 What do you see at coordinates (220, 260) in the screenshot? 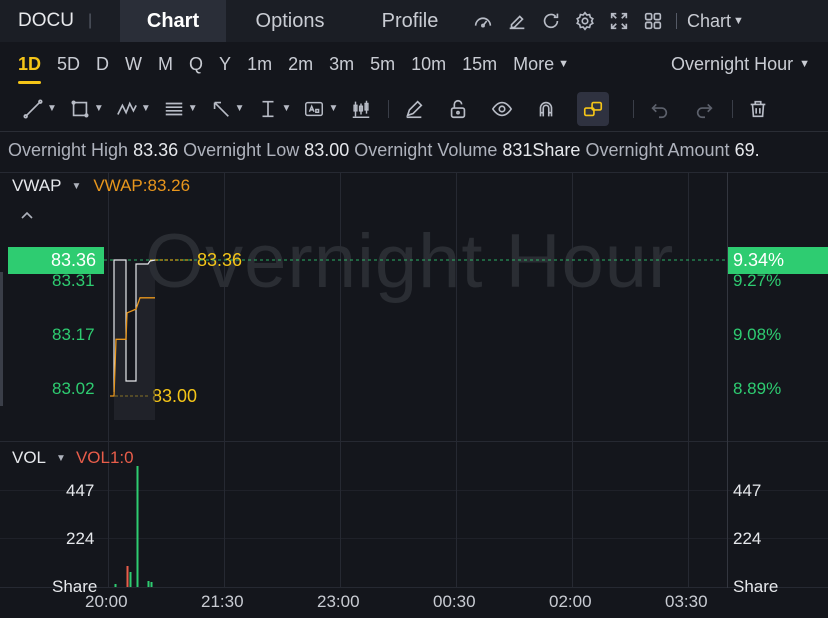
I see `high-marker-label: 83.36` at bounding box center [220, 260].